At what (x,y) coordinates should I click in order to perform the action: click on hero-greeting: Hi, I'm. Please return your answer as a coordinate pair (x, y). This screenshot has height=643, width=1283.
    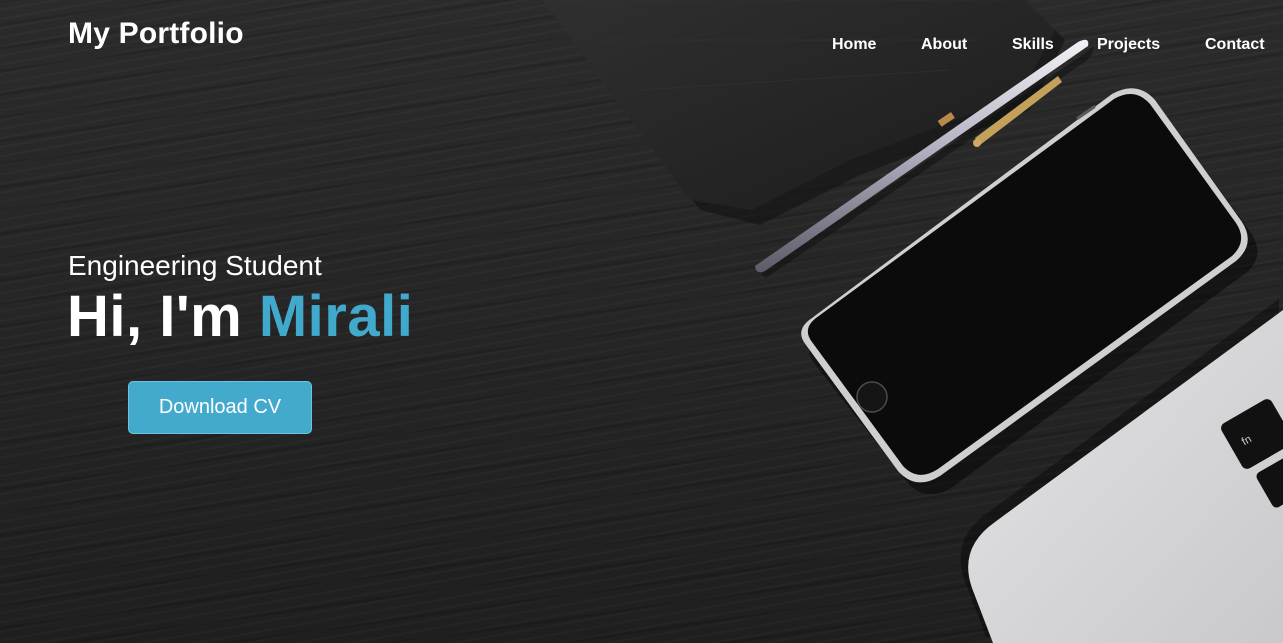
    Looking at the image, I should click on (163, 316).